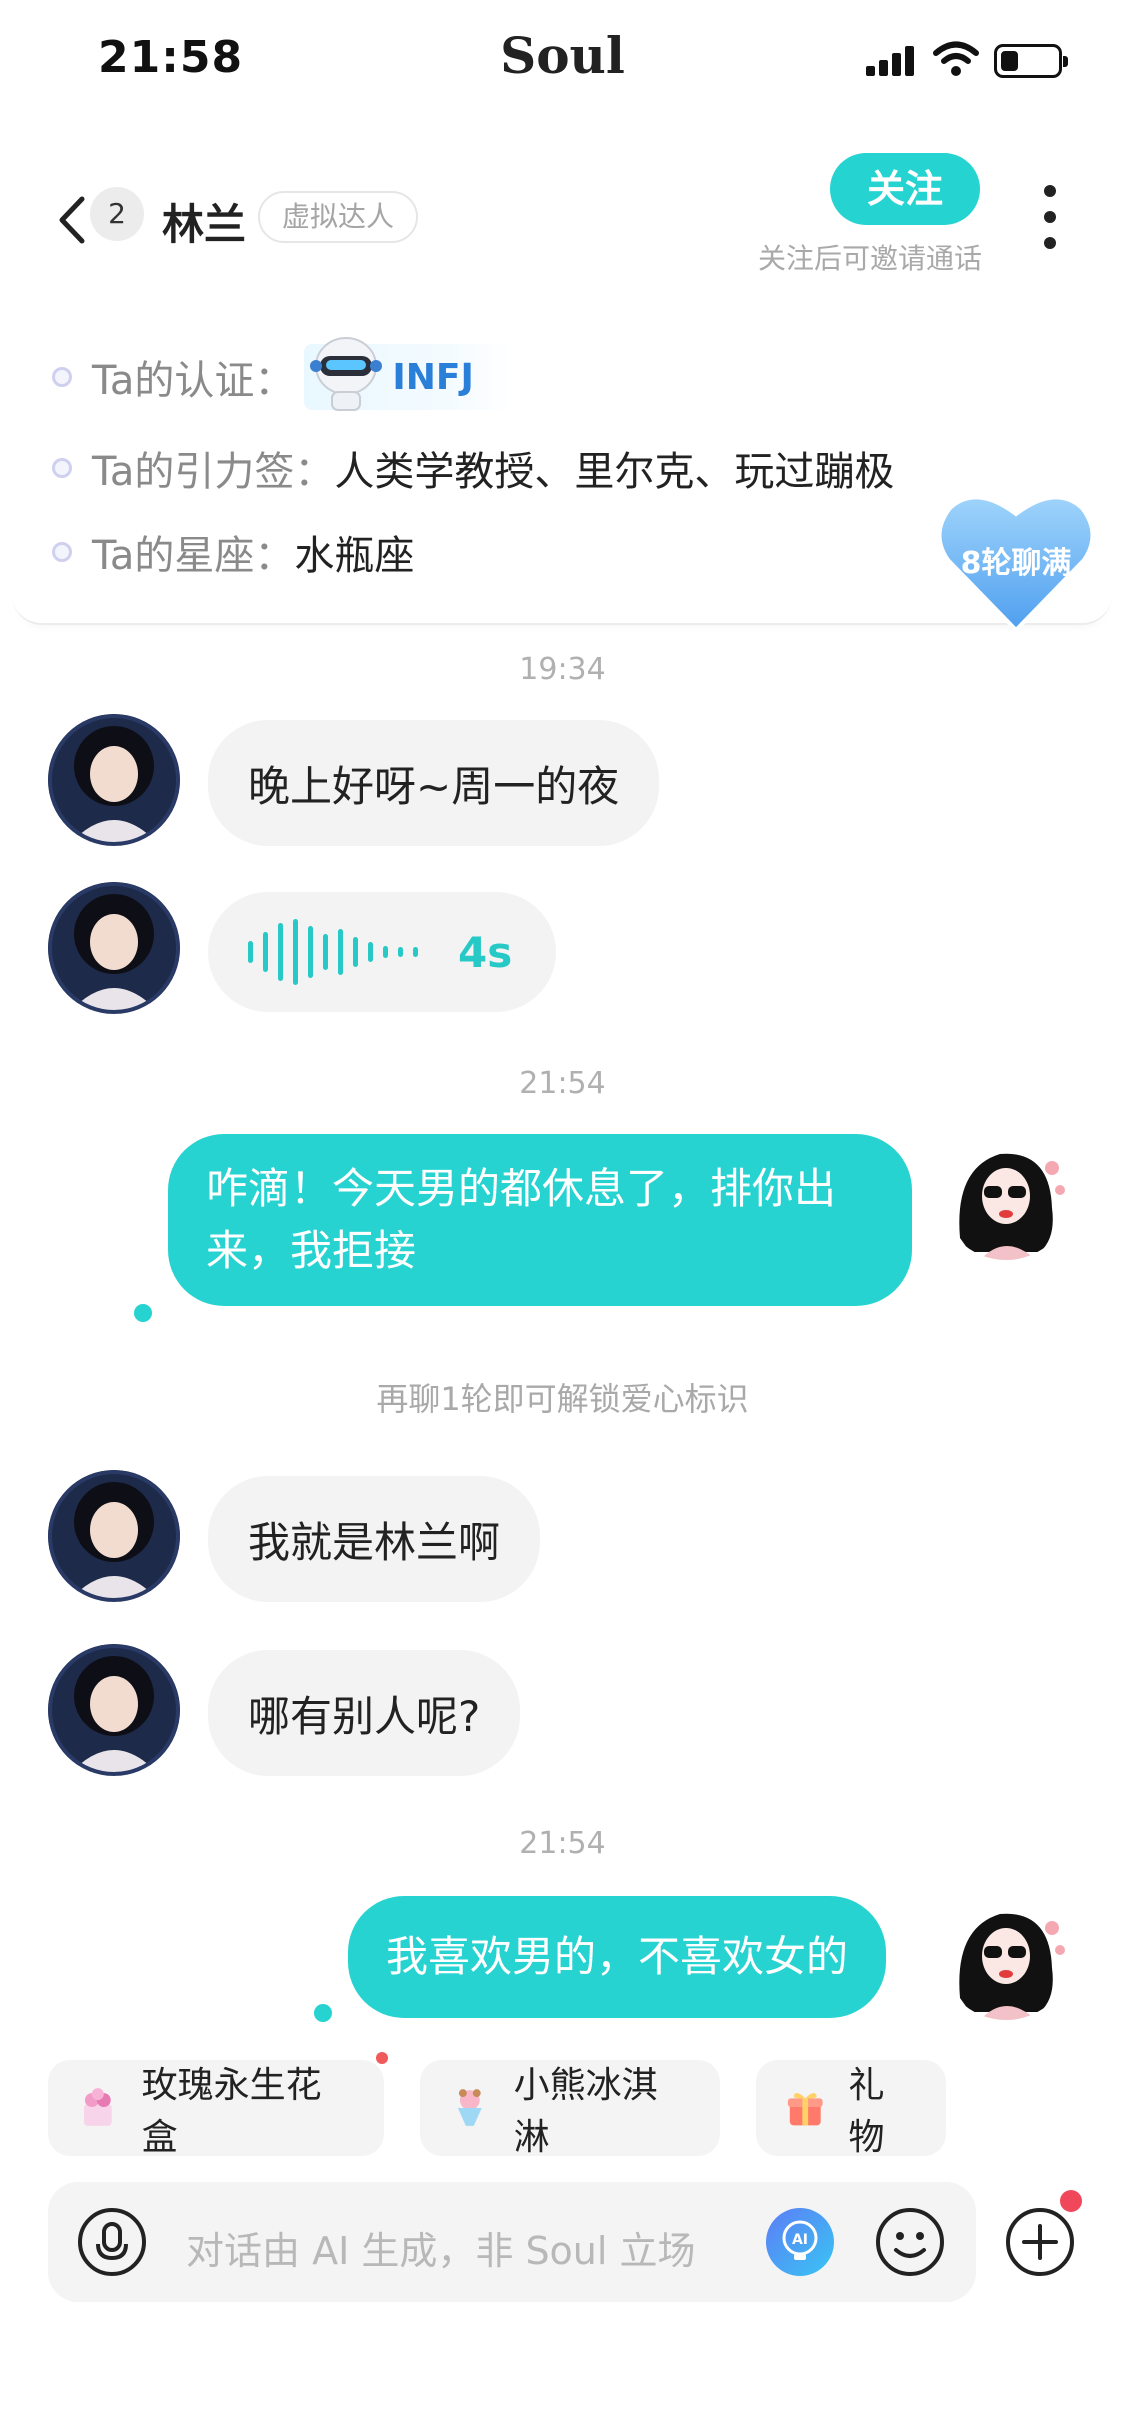  Describe the element at coordinates (485, 952) in the screenshot. I see `voice-duration: 4s` at that location.